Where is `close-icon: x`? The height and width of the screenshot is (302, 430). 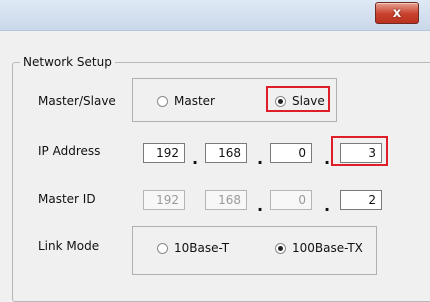 close-icon: x is located at coordinates (397, 13).